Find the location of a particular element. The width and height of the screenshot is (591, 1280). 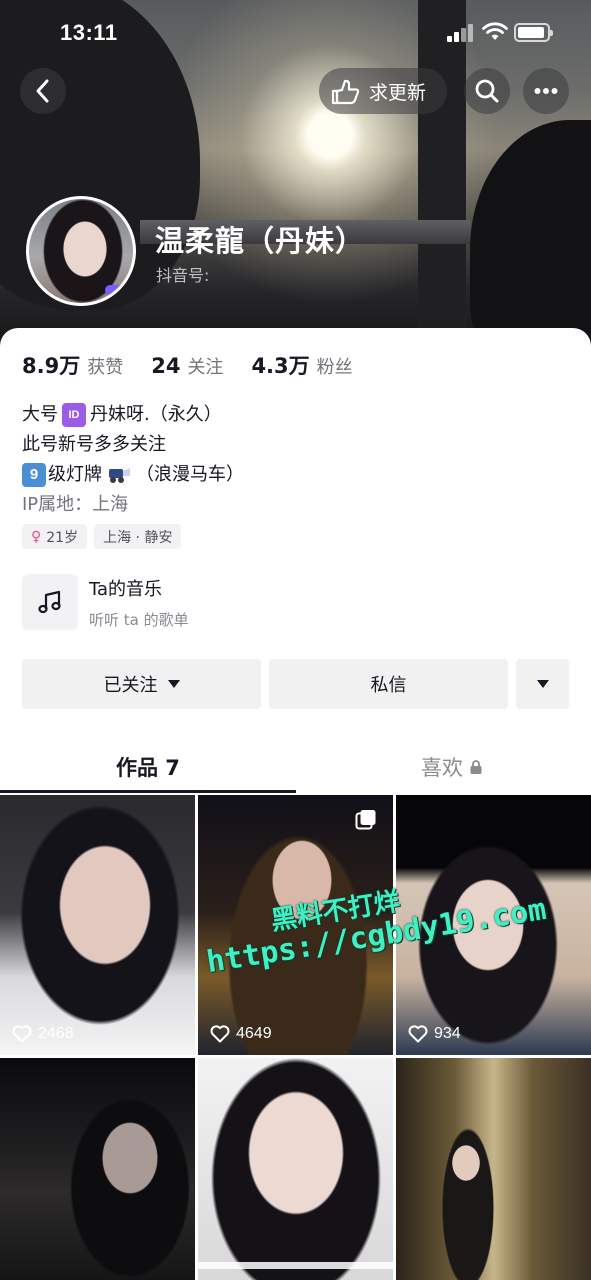

action-buttons: 已关注 私信 is located at coordinates (295, 684).